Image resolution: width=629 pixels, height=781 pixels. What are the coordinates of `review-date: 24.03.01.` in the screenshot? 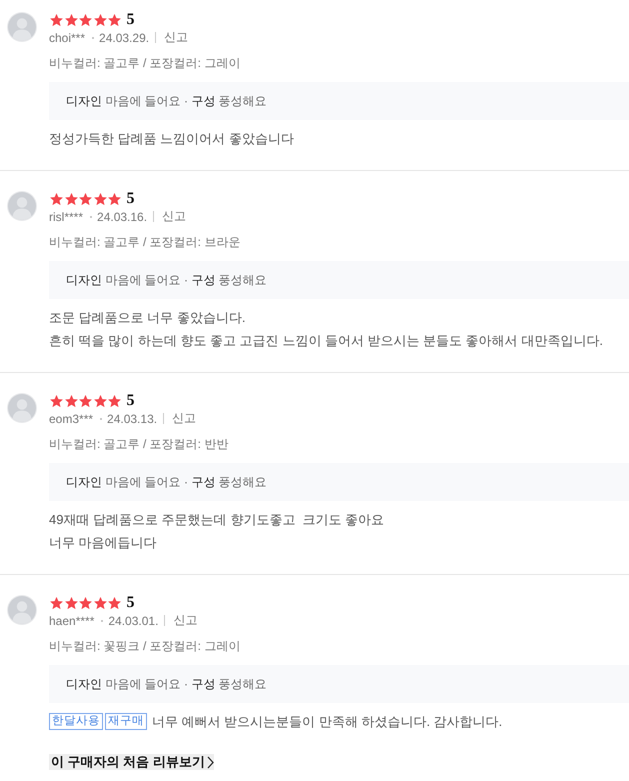 It's located at (133, 621).